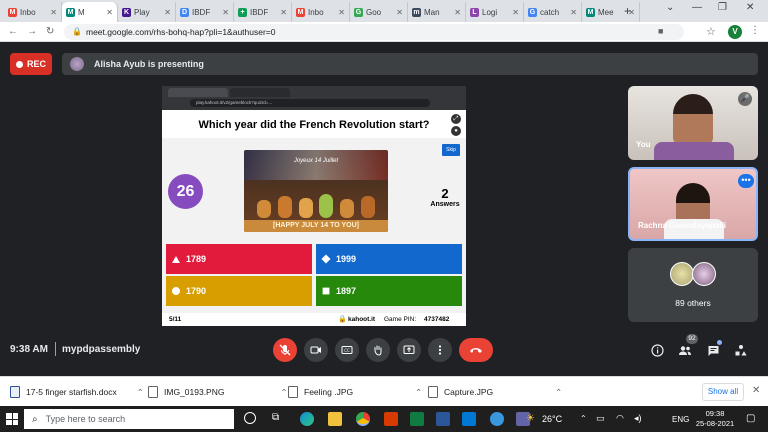  Describe the element at coordinates (275, 417) in the screenshot. I see `task-view-icon: ⧉` at that location.